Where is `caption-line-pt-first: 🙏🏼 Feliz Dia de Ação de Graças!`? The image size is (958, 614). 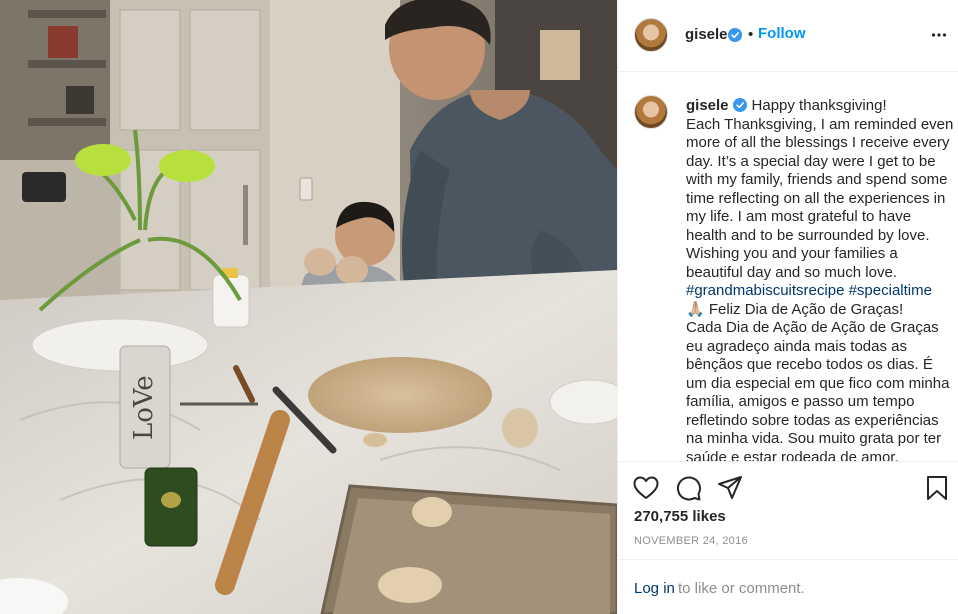
caption-line-pt-first: 🙏🏼 Feliz Dia de Ação de Graças! is located at coordinates (819, 310).